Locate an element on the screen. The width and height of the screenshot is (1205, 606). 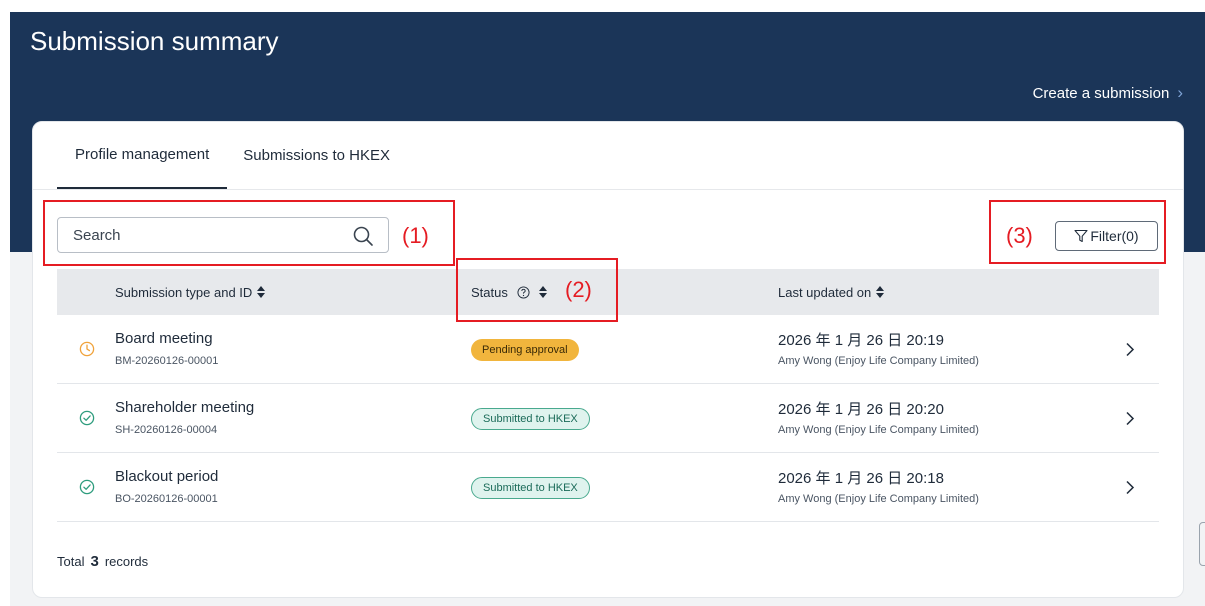
annotation-label: (2) is located at coordinates (578, 289).